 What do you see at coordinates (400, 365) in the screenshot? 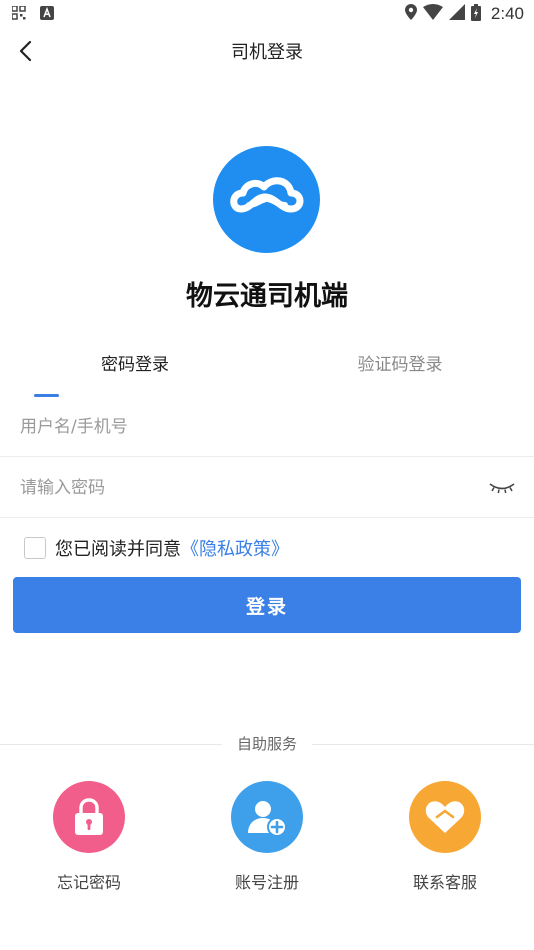
I see `tab-code-login: 验证码登录` at bounding box center [400, 365].